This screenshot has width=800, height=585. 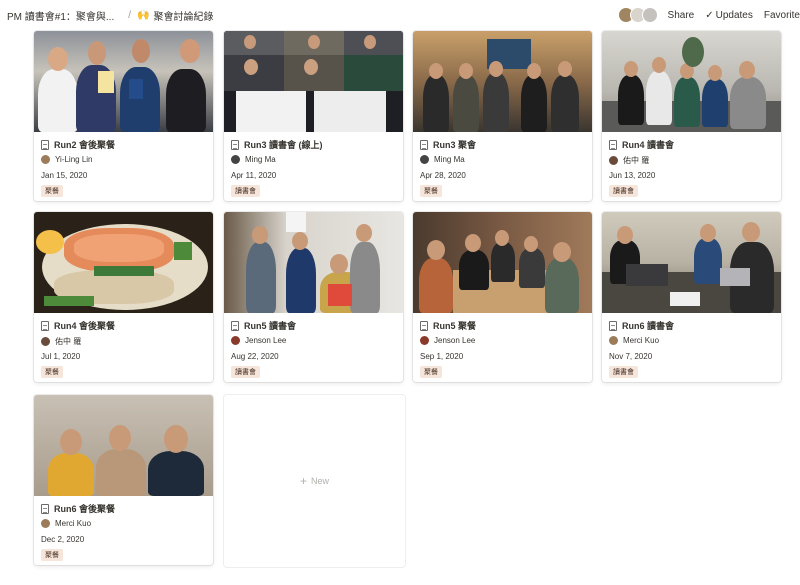 What do you see at coordinates (61, 356) in the screenshot?
I see `card-date: Jul 1, 2020` at bounding box center [61, 356].